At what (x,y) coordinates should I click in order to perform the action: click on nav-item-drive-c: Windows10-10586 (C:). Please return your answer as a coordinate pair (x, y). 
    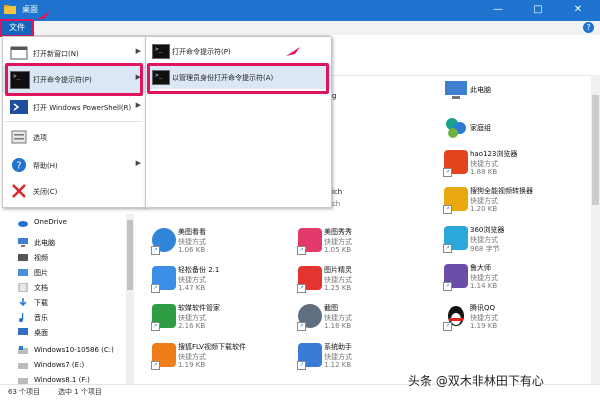
    Looking at the image, I should click on (63, 351).